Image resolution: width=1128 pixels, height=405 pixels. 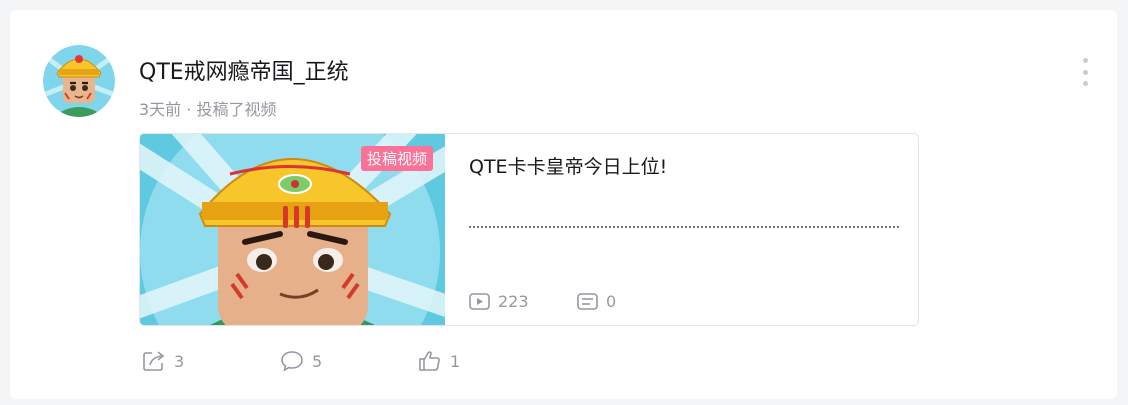 What do you see at coordinates (208, 109) in the screenshot?
I see `post-meta: 3天前 · 投稿了视频` at bounding box center [208, 109].